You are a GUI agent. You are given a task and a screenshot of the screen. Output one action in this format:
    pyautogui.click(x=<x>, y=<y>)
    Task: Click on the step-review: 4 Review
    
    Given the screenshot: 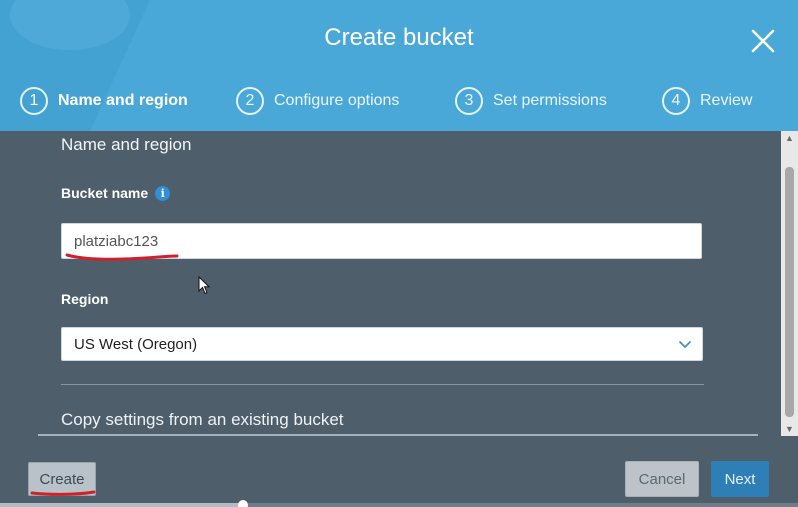 What is the action you would take?
    pyautogui.click(x=707, y=101)
    